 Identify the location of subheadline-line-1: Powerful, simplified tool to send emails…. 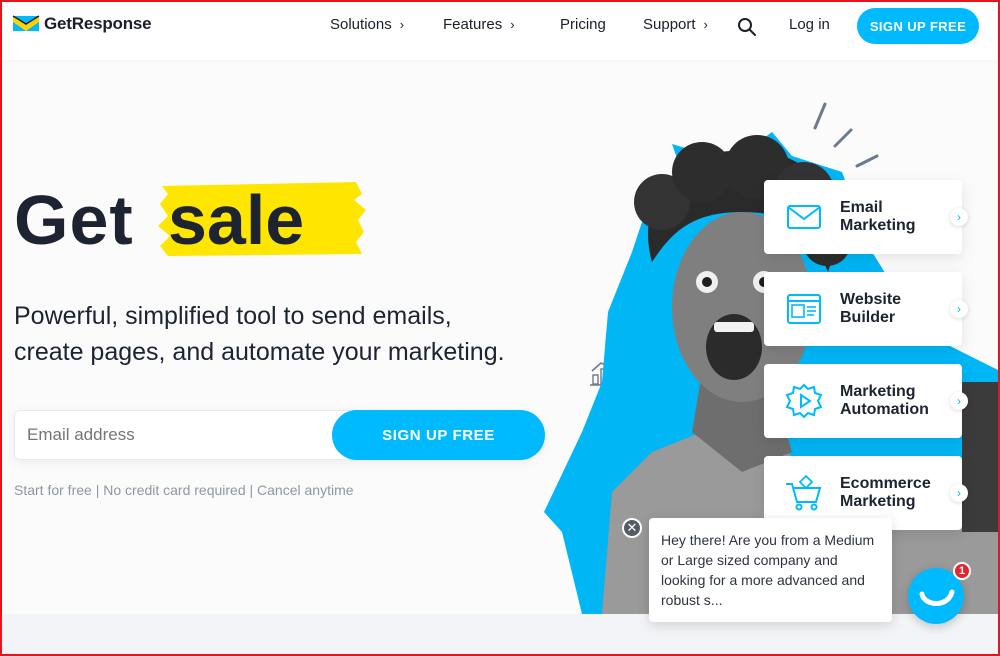
(233, 316).